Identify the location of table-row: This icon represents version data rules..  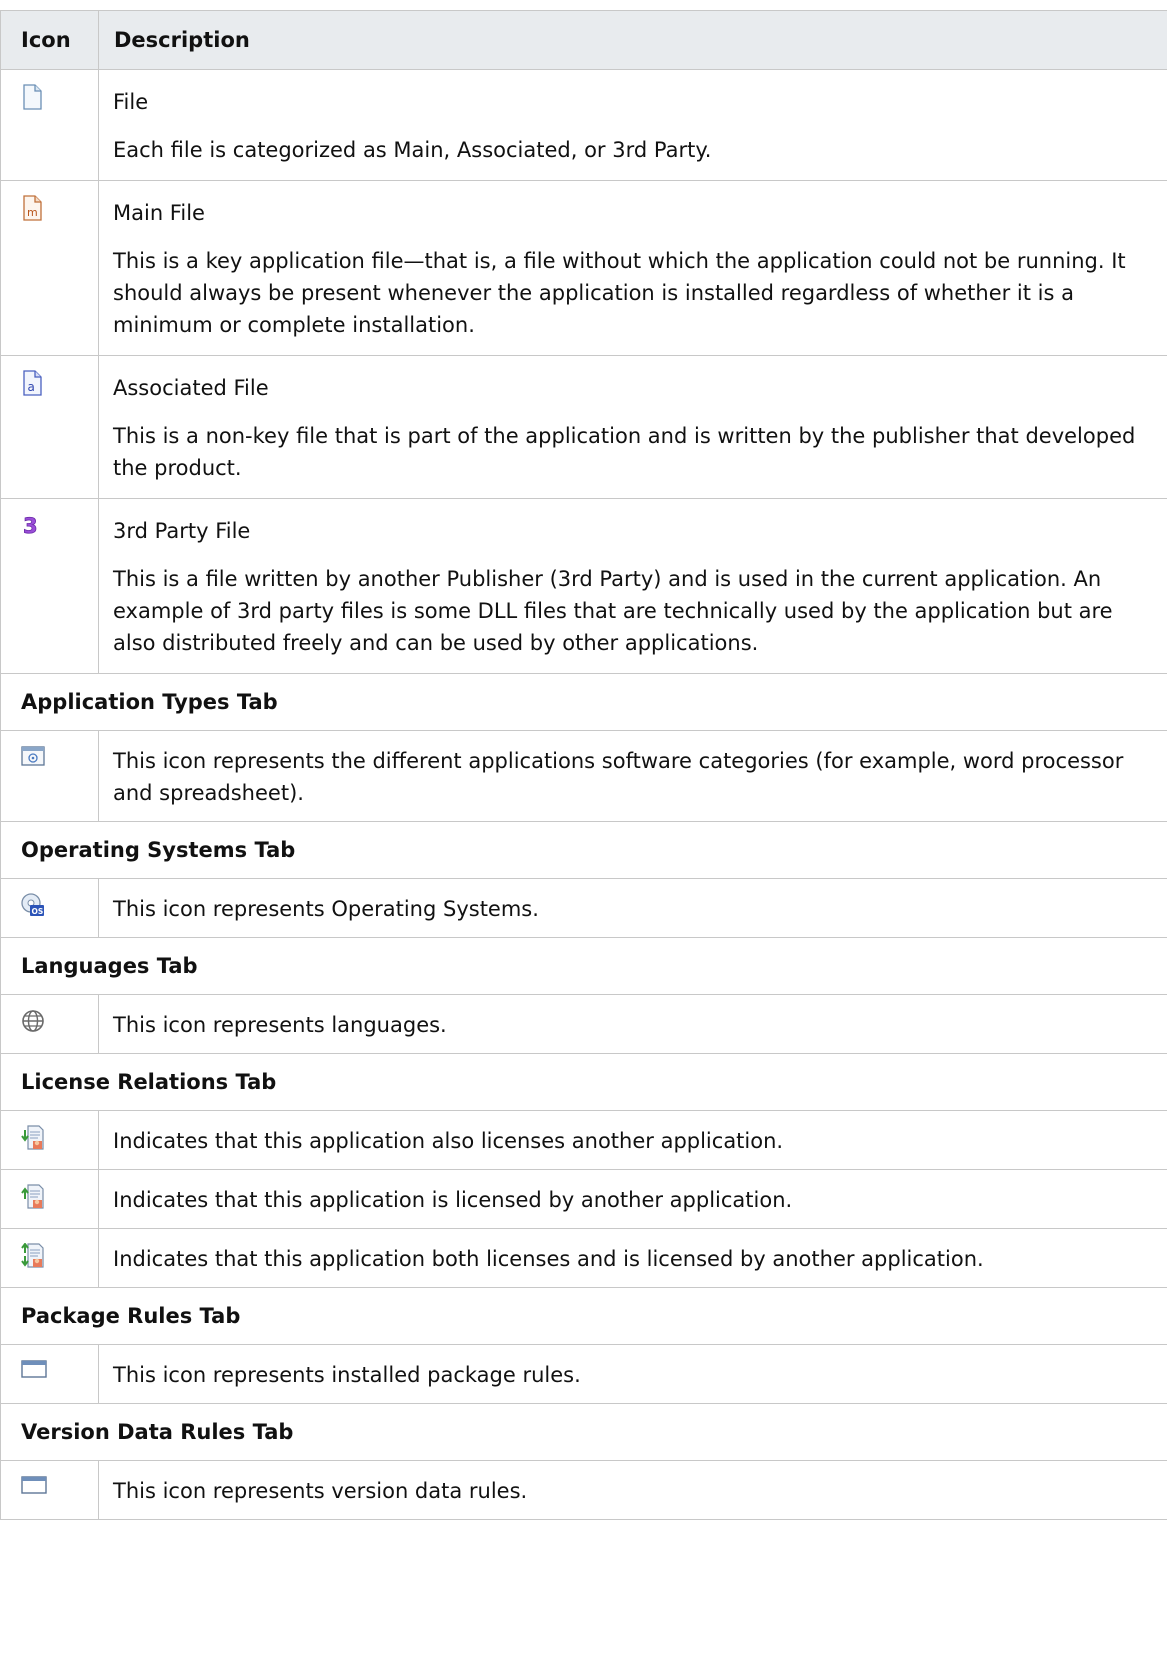
(583, 1490).